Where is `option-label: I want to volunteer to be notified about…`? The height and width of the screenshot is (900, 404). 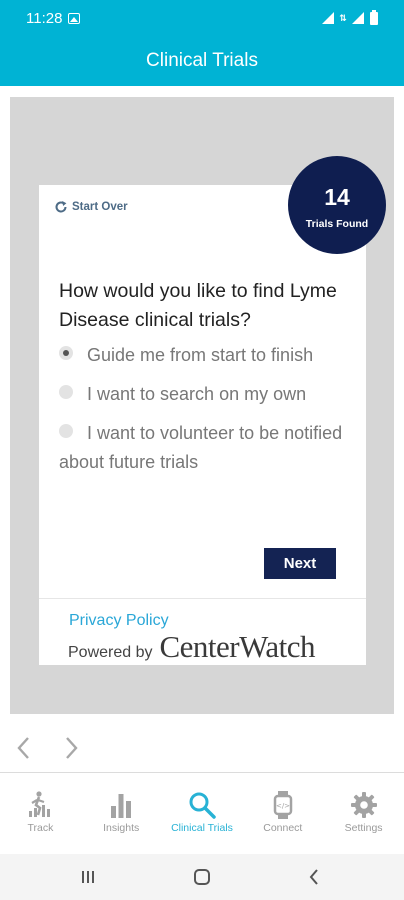 option-label: I want to volunteer to be notified about… is located at coordinates (201, 447).